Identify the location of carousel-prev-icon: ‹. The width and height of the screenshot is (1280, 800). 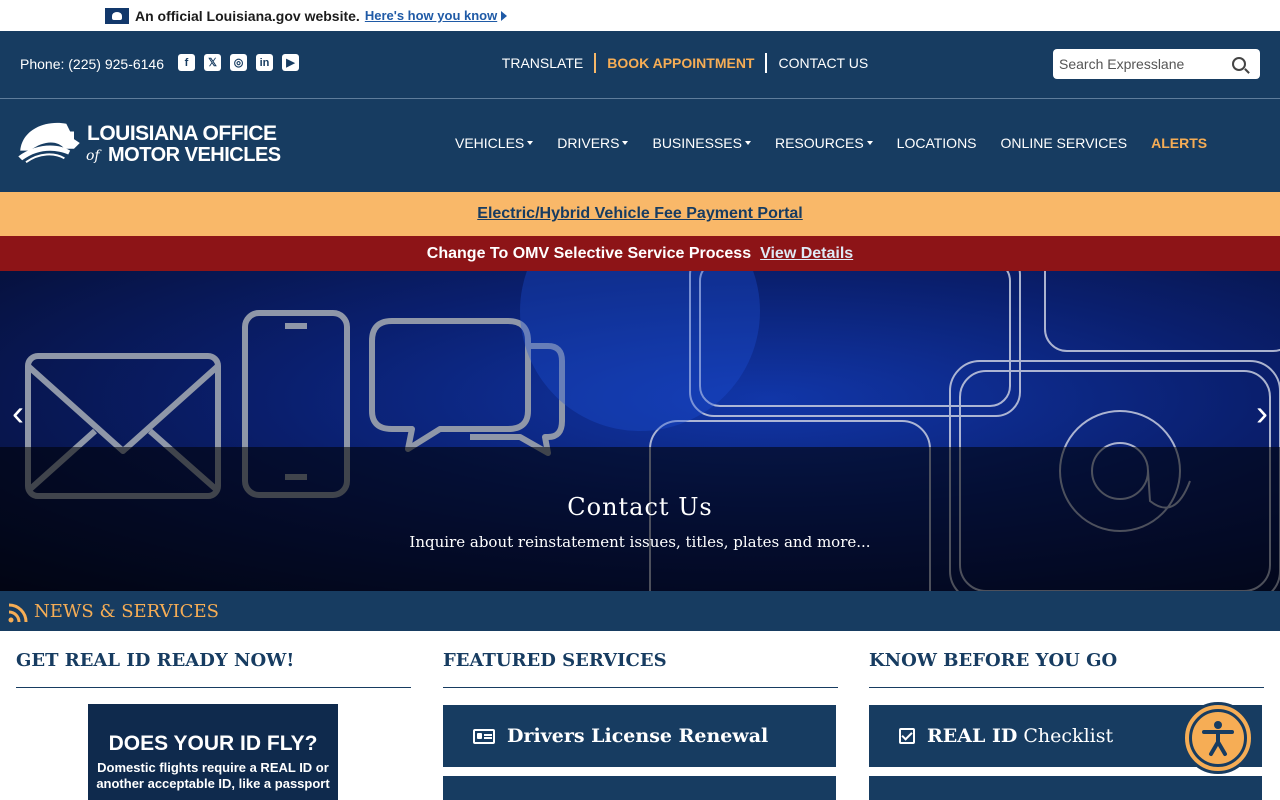
(18, 413).